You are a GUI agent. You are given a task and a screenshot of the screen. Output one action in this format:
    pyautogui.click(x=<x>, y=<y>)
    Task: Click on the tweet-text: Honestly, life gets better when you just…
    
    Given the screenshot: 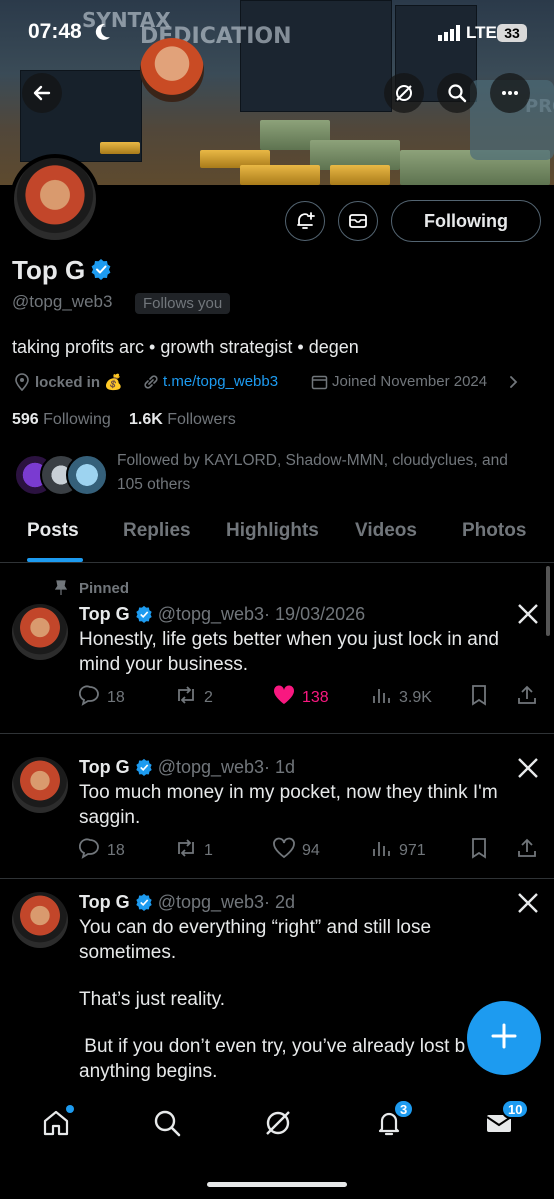 What is the action you would take?
    pyautogui.click(x=289, y=652)
    